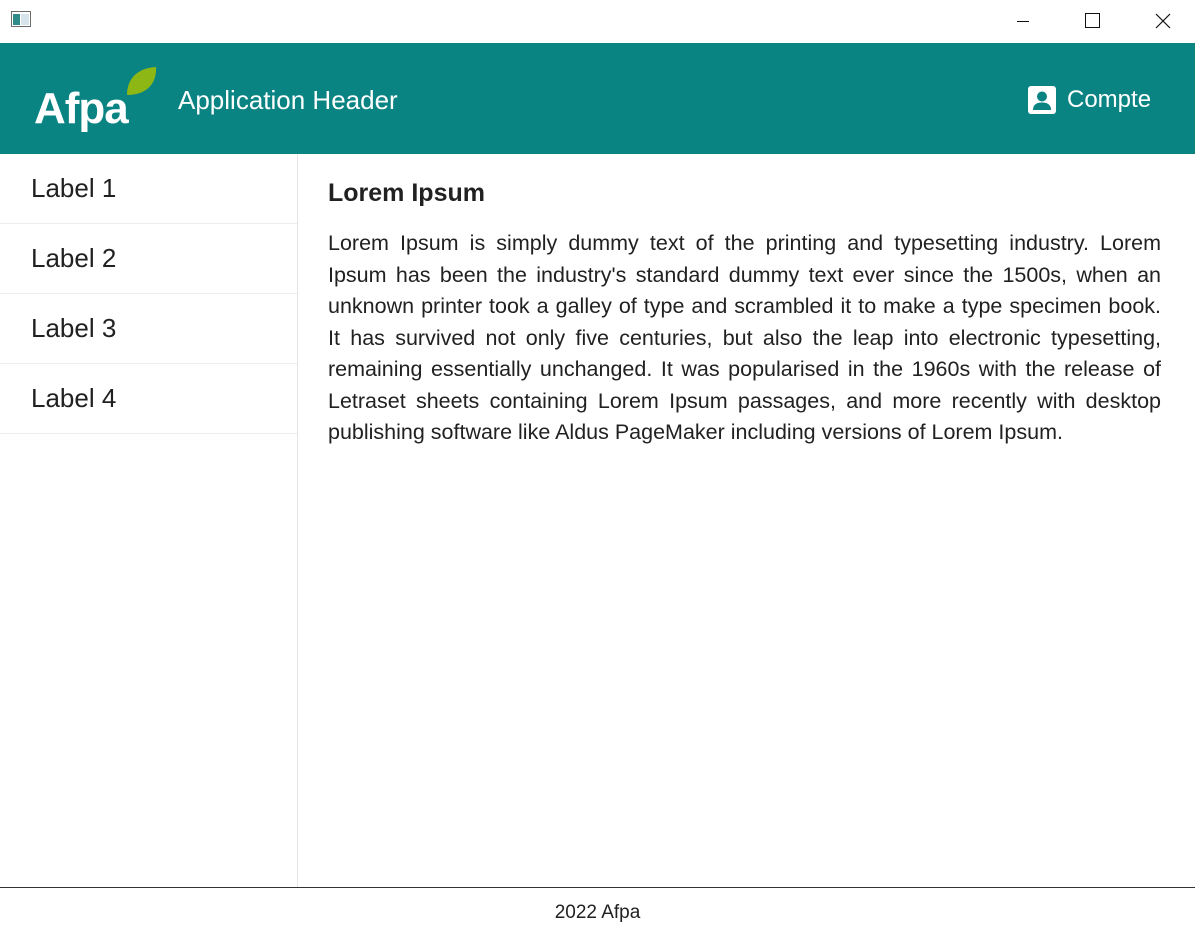 Image resolution: width=1195 pixels, height=938 pixels. Describe the element at coordinates (148, 259) in the screenshot. I see `sidebar-item-label-2: Label 2` at that location.